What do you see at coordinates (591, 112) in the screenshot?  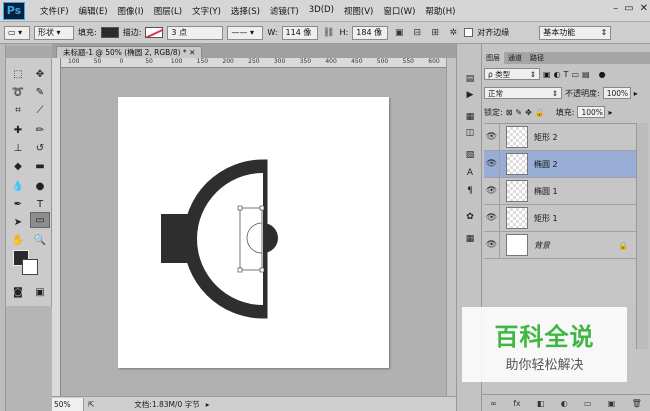 I see `fill-field: 100%` at bounding box center [591, 112].